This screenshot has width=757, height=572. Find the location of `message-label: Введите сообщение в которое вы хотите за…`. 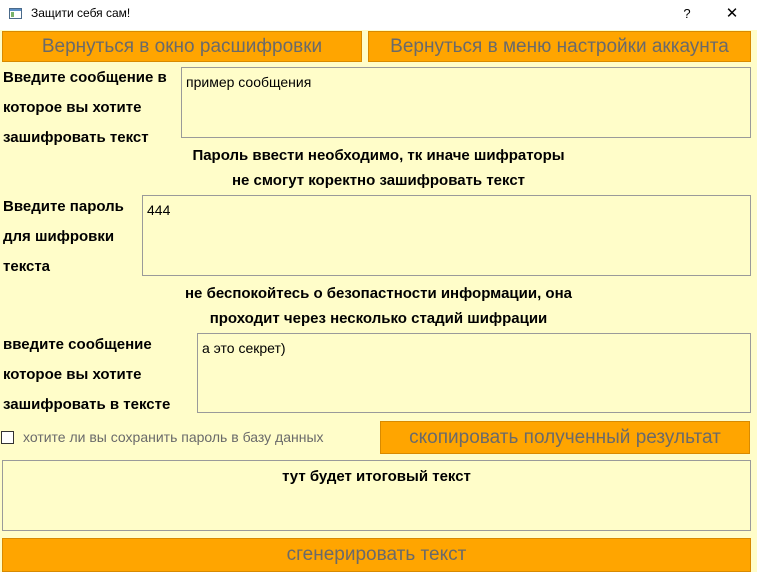

message-label: Введите сообщение в которое вы хотите за… is located at coordinates (85, 107).